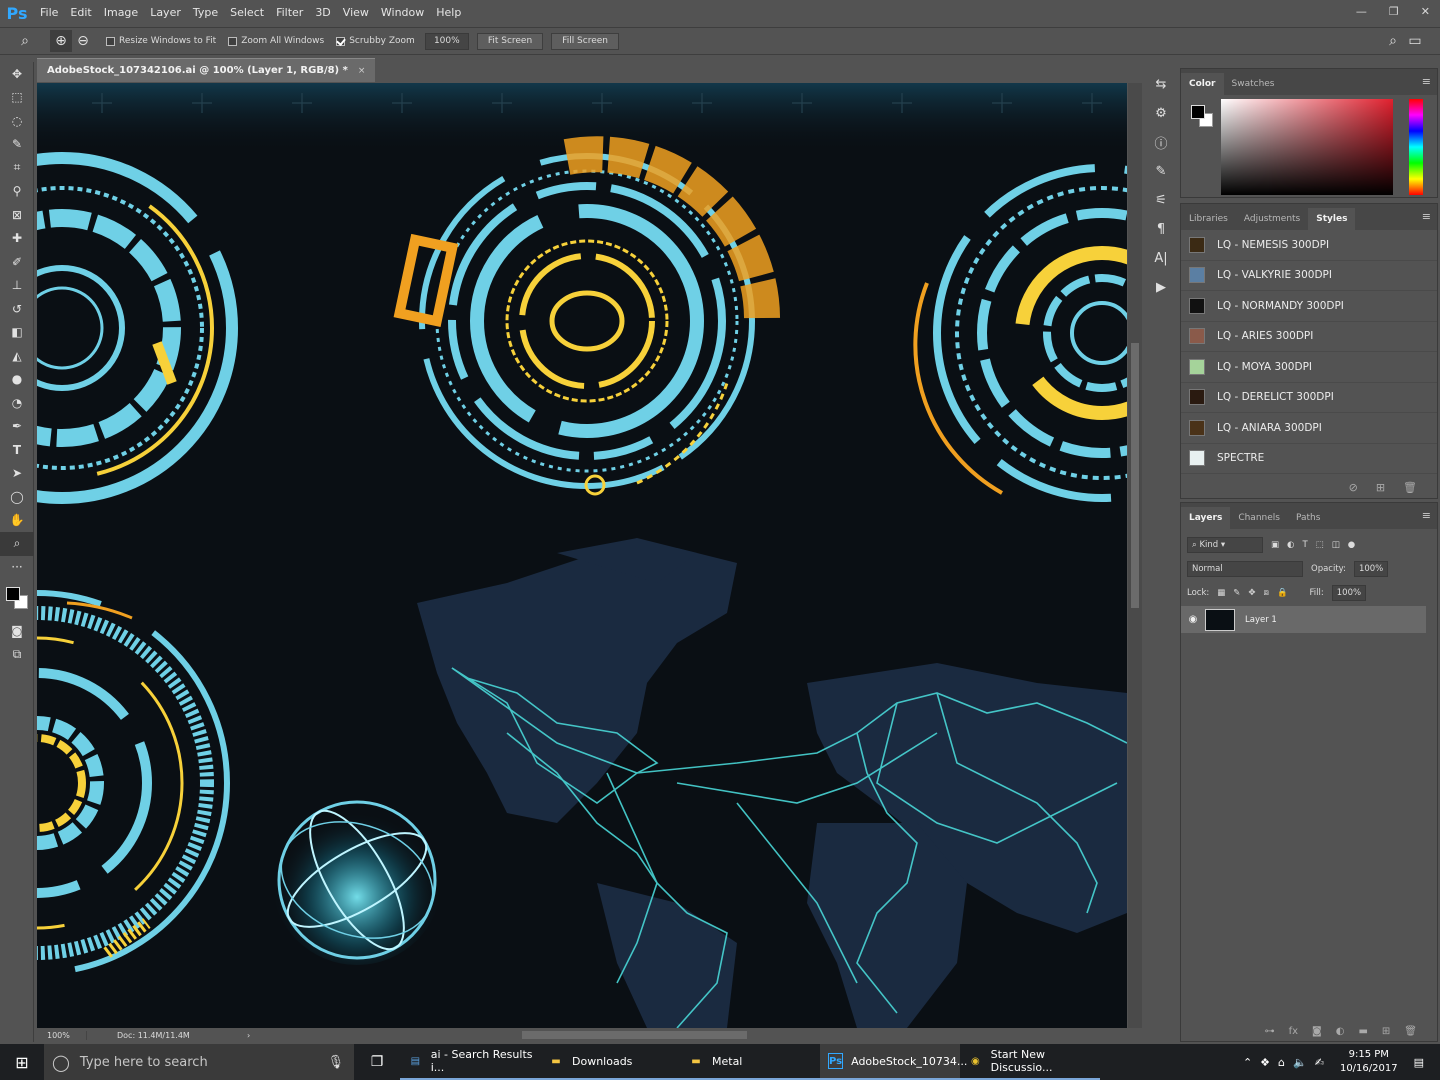 This screenshot has width=1440, height=1080. Describe the element at coordinates (1161, 200) in the screenshot. I see `adjust-icon: ⚟` at that location.